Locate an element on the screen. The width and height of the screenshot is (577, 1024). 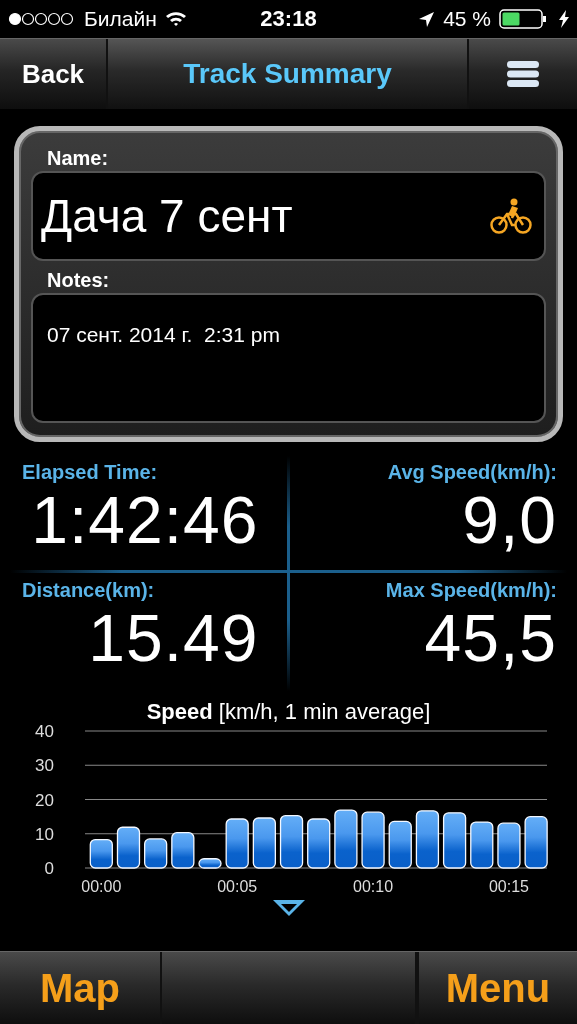
y-axis-label: 20 is located at coordinates (44, 800).